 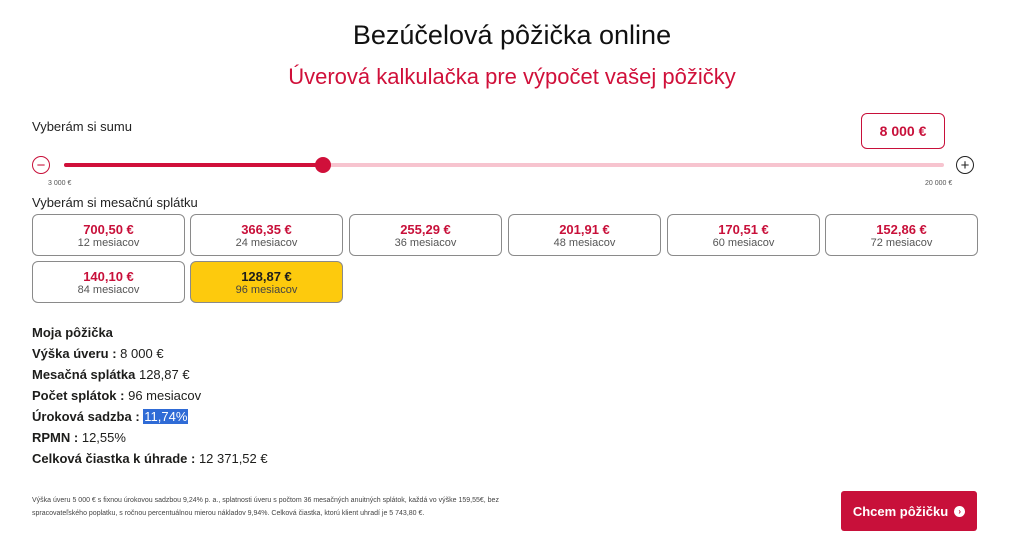 I want to click on loan-amount-value: 8 000 €, so click(x=142, y=353).